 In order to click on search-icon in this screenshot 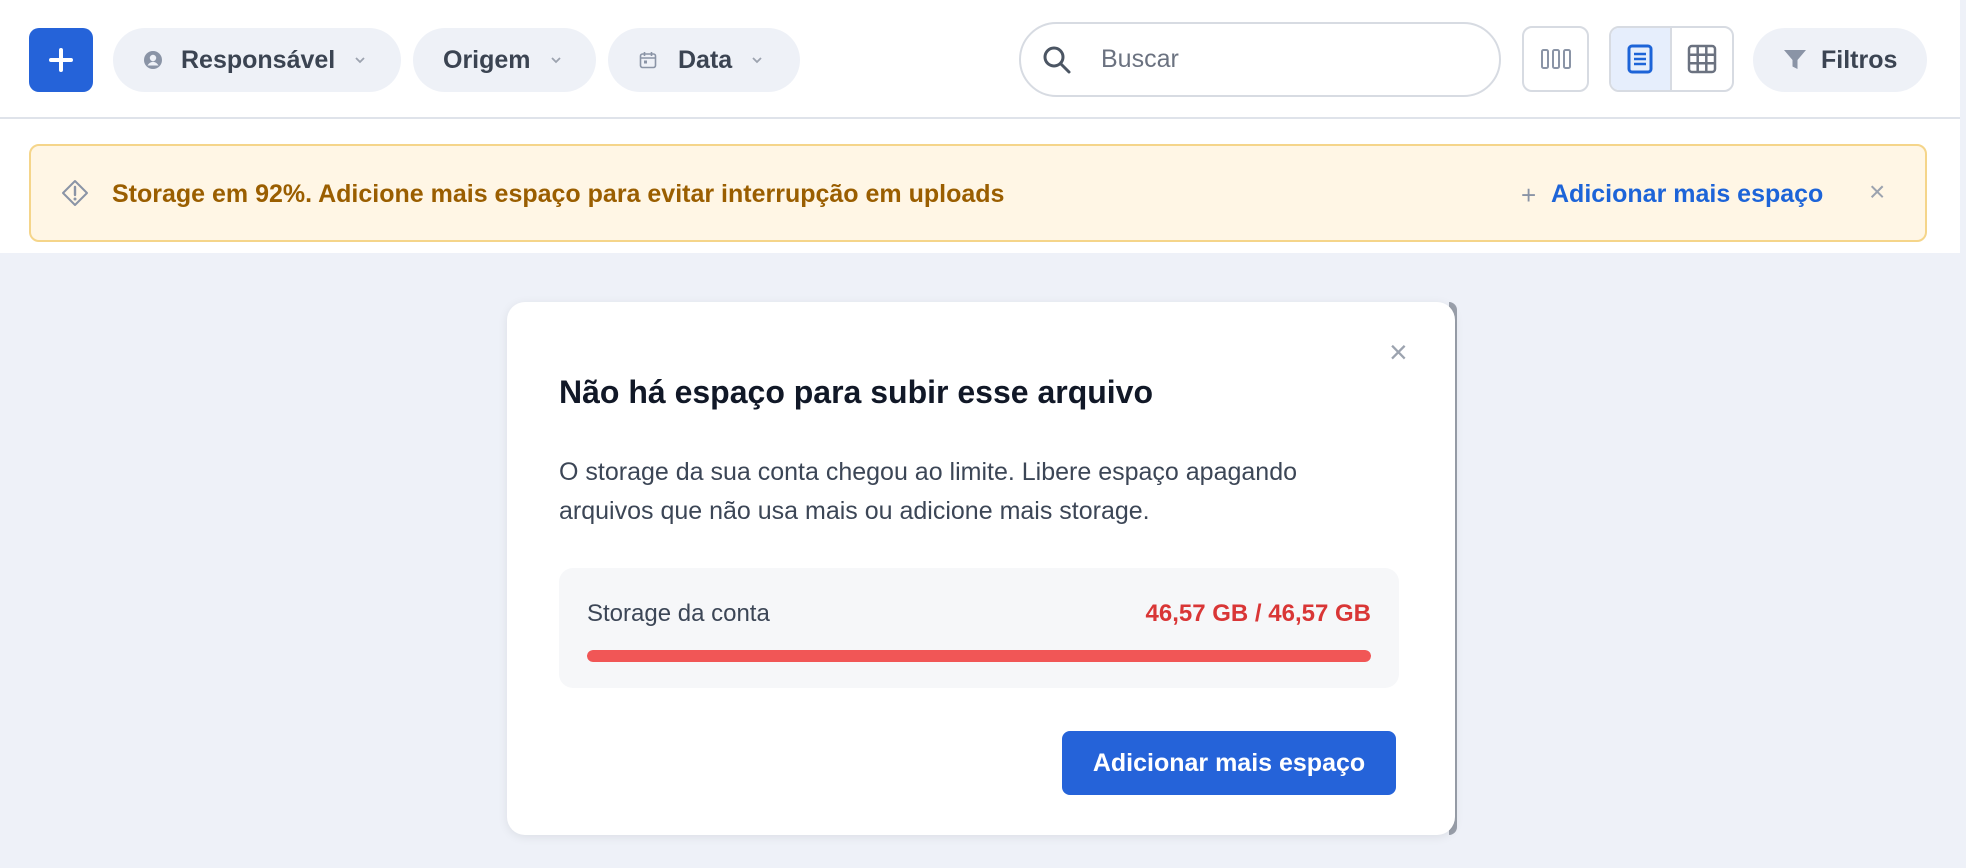, I will do `click(1057, 60)`.